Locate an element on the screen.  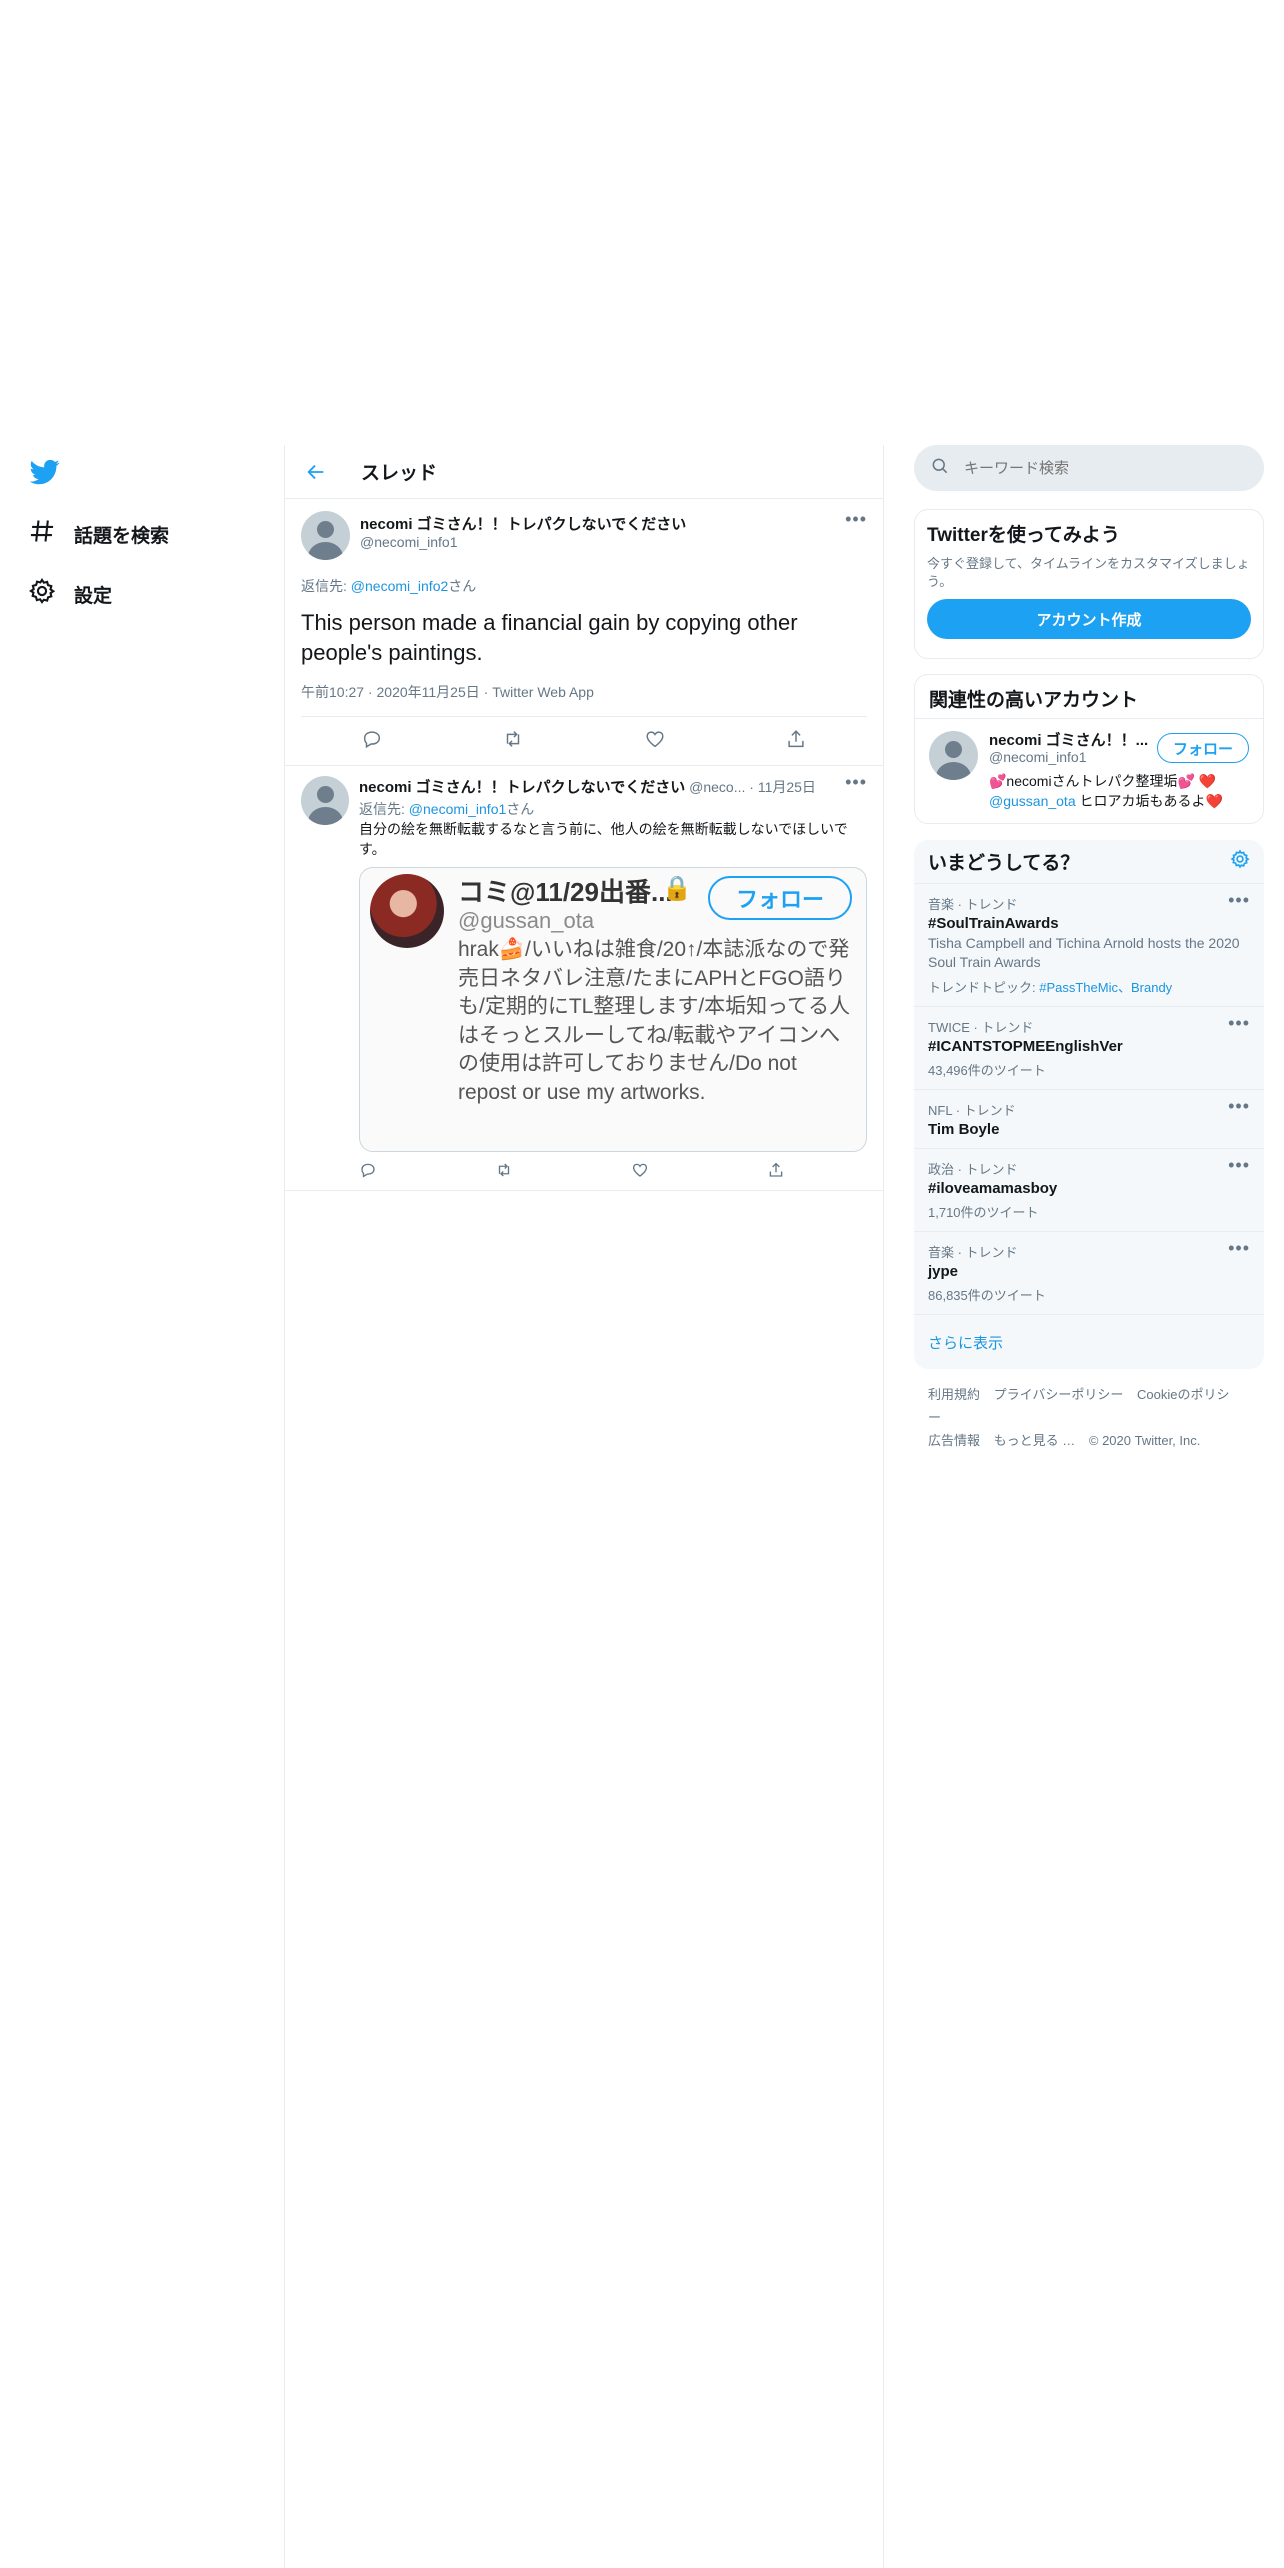
search-bar is located at coordinates (1089, 468).